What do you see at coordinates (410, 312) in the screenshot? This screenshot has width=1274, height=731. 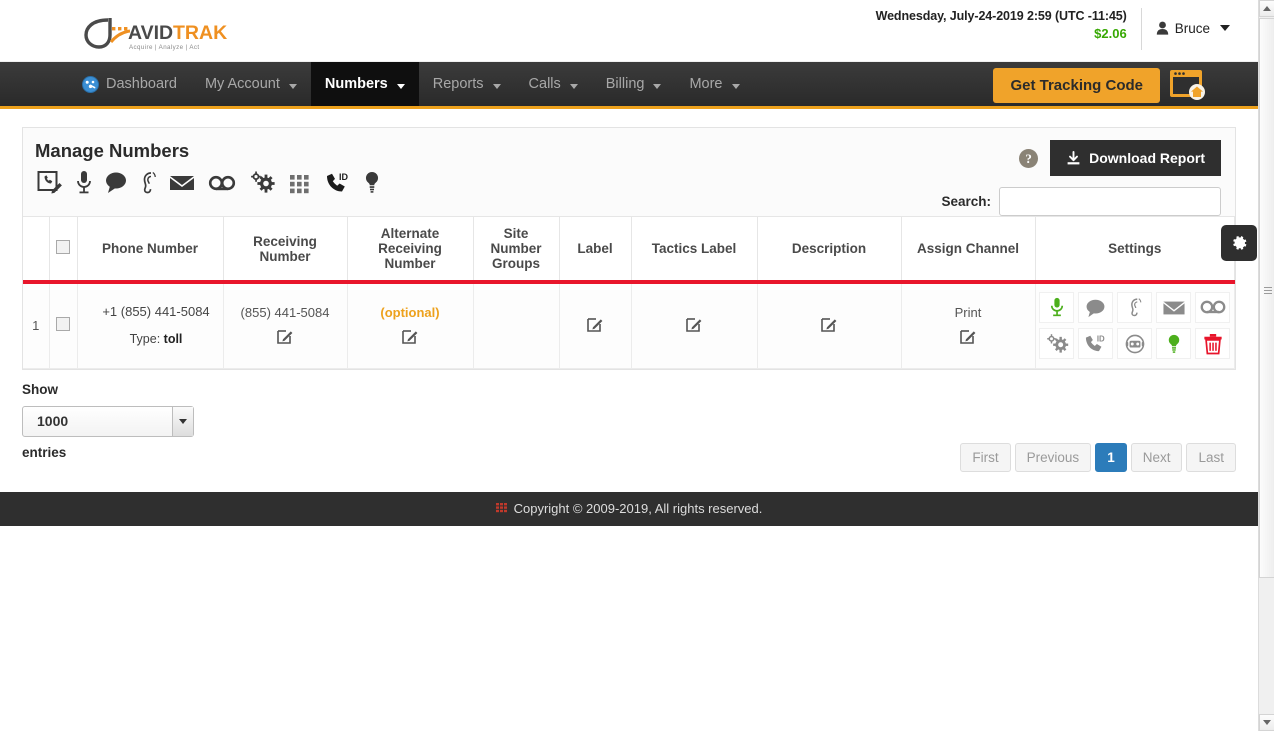 I see `alternate-receiving-number-value: (optional)` at bounding box center [410, 312].